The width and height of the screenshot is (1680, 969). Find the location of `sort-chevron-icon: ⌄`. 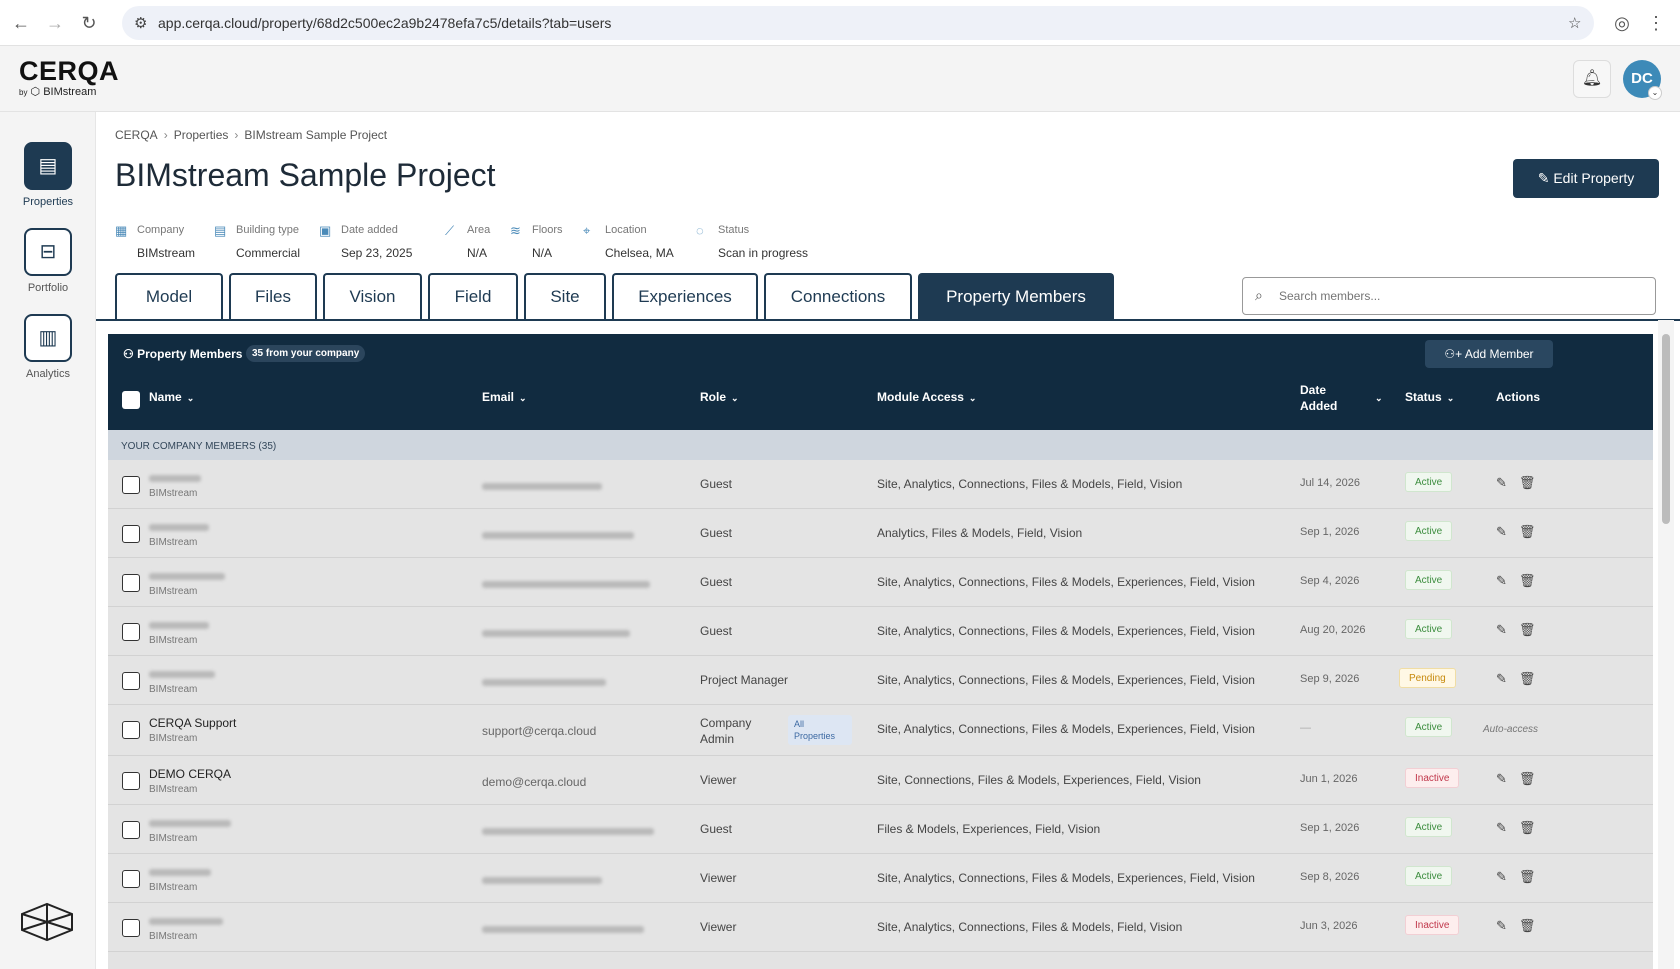

sort-chevron-icon: ⌄ is located at coordinates (972, 398).